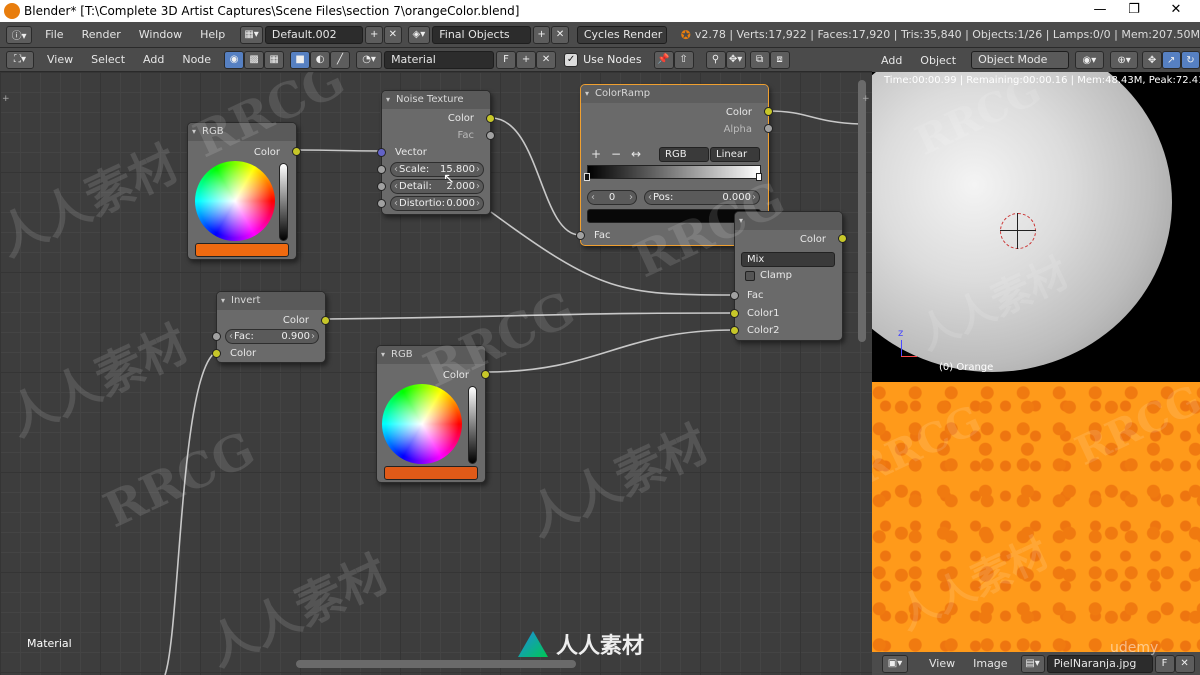 The image size is (1200, 675). I want to click on rgb-node-2-color-output-socket, so click(485, 374).